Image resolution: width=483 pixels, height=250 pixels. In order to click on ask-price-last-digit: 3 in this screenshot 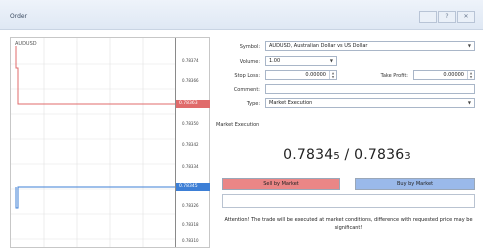, I will do `click(407, 156)`.